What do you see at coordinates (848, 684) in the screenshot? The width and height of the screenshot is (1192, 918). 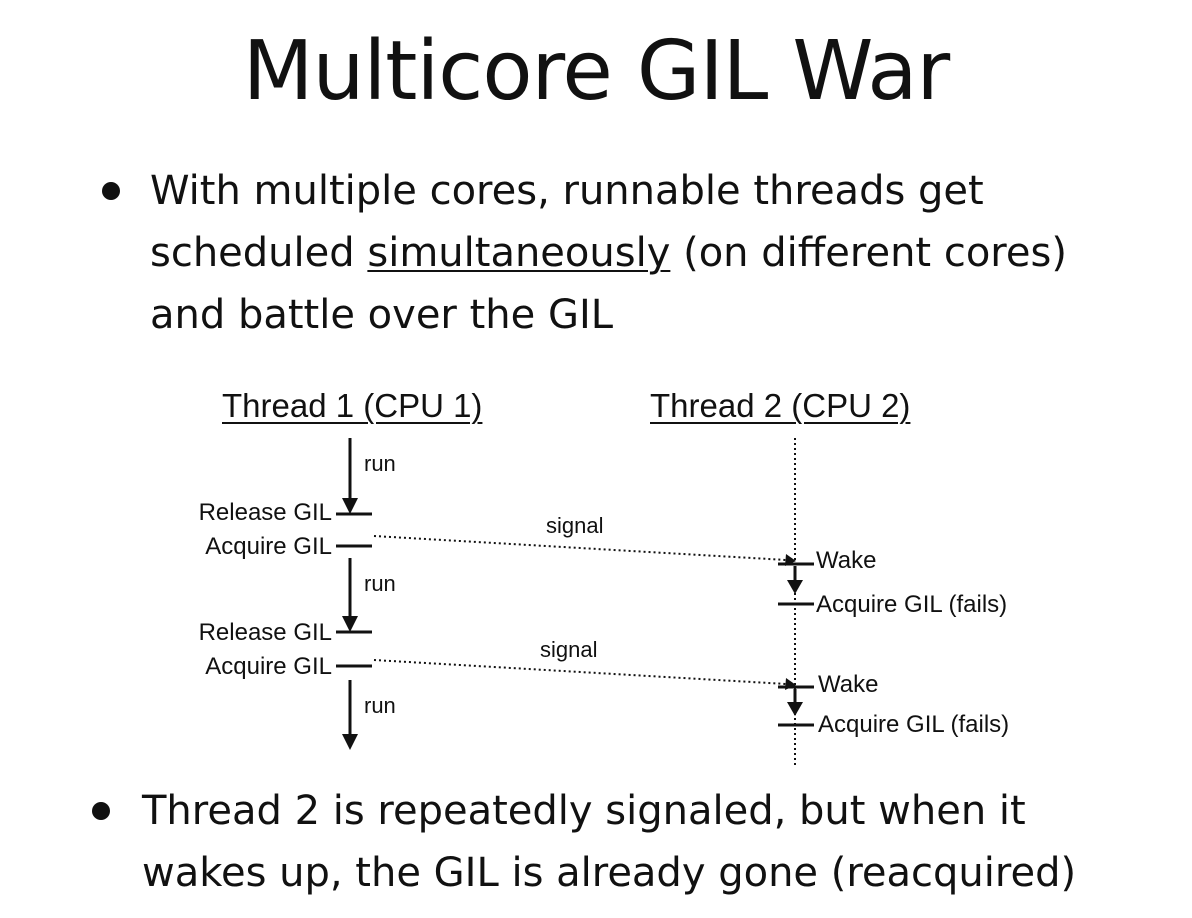 I see `wake-label-2: Wake` at bounding box center [848, 684].